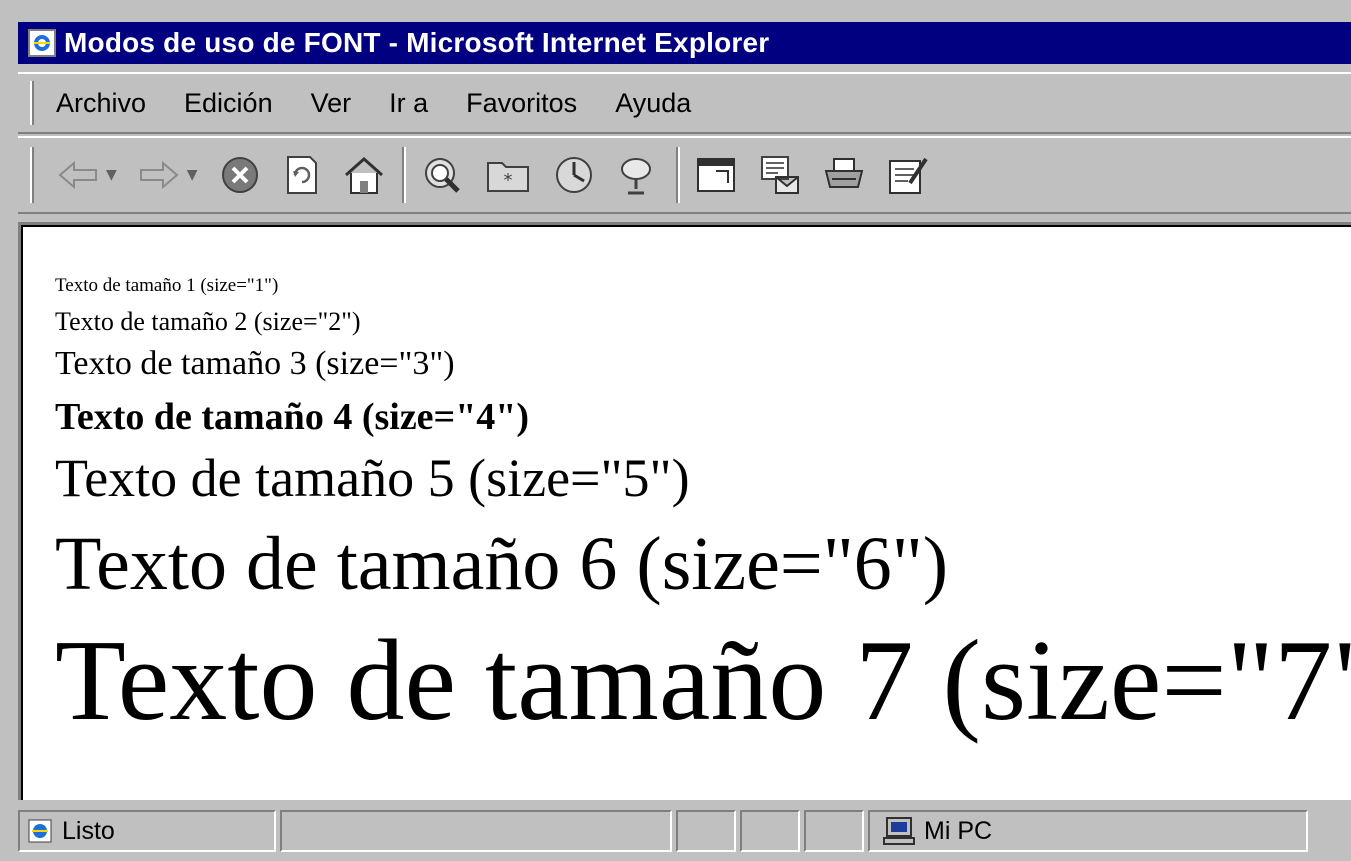 The height and width of the screenshot is (861, 1351). I want to click on channels-button, so click(638, 175).